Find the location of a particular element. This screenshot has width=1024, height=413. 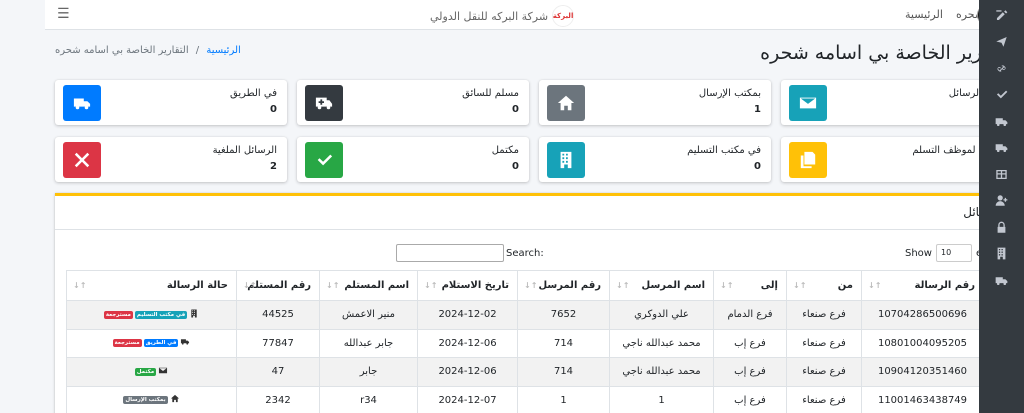

table-cell-recv: جابر is located at coordinates (368, 372).